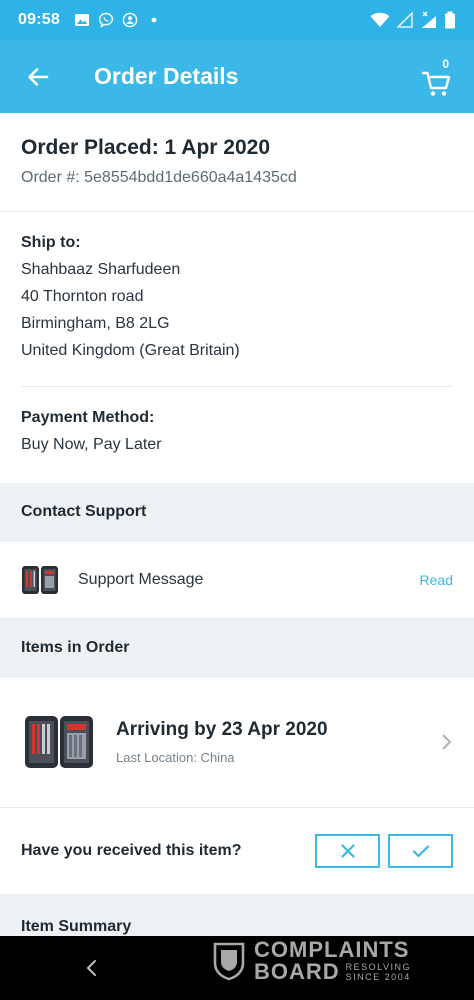 The height and width of the screenshot is (1000, 474). I want to click on complaints-board-watermark: COMPLAINTS BOARD RESOLVING SINCE 2004, so click(322, 961).